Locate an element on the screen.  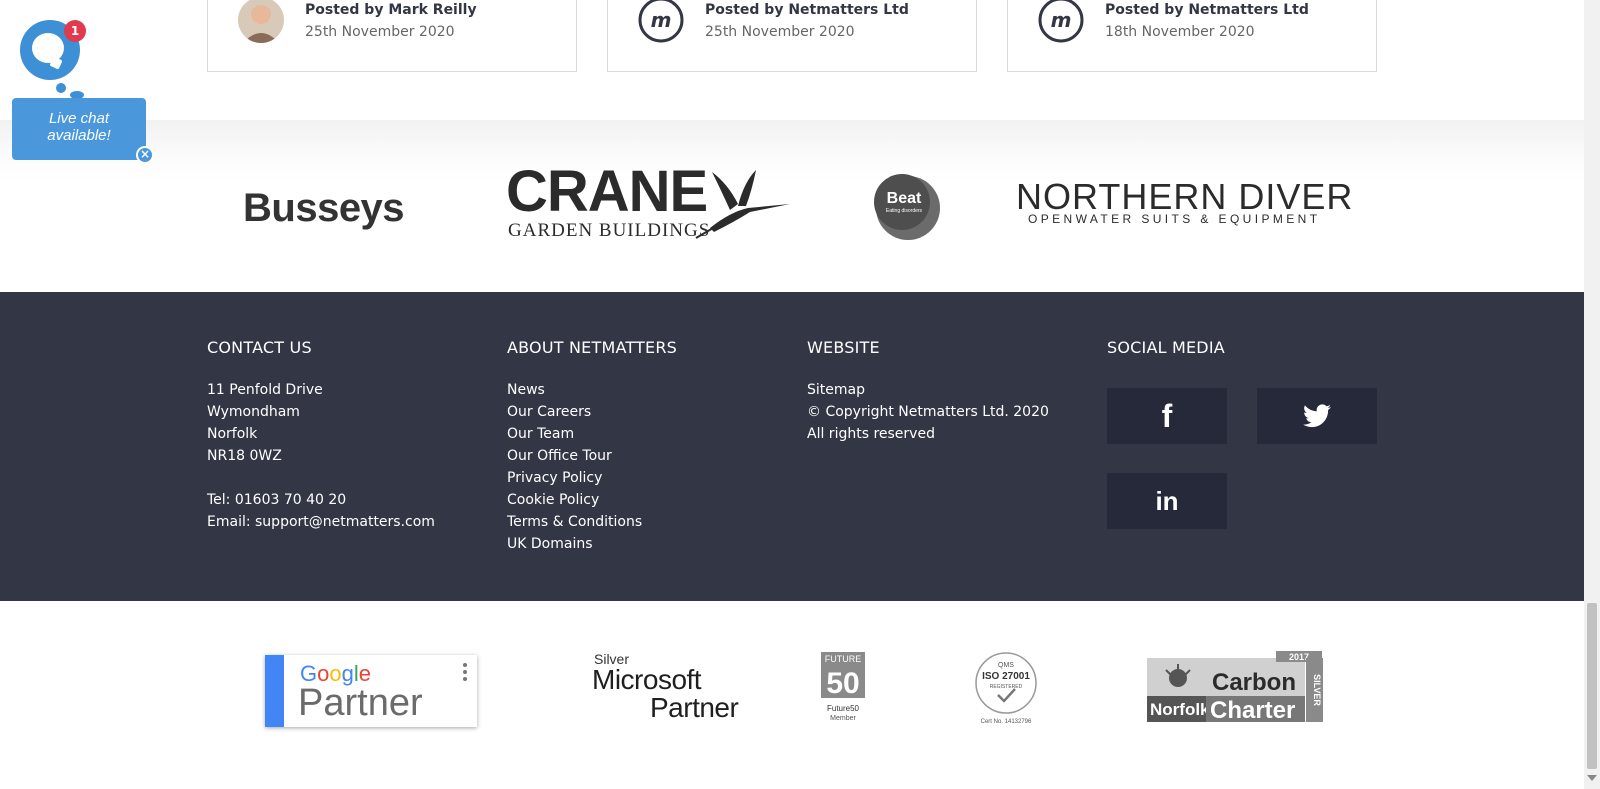
carbon-silver: SILVER is located at coordinates (1317, 690).